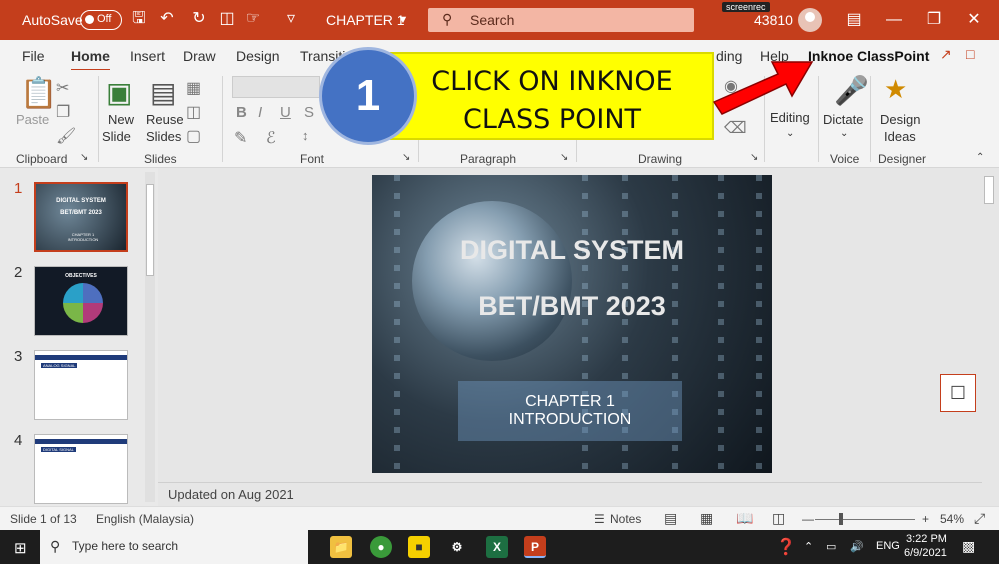  I want to click on section-icon: ▢, so click(193, 136).